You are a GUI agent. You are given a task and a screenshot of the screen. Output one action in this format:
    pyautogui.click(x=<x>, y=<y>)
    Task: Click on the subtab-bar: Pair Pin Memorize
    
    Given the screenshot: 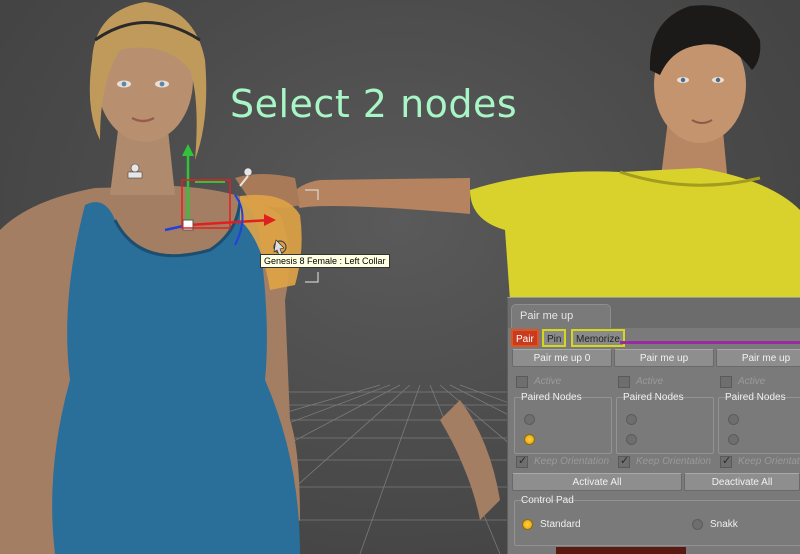 What is the action you would take?
    pyautogui.click(x=654, y=338)
    